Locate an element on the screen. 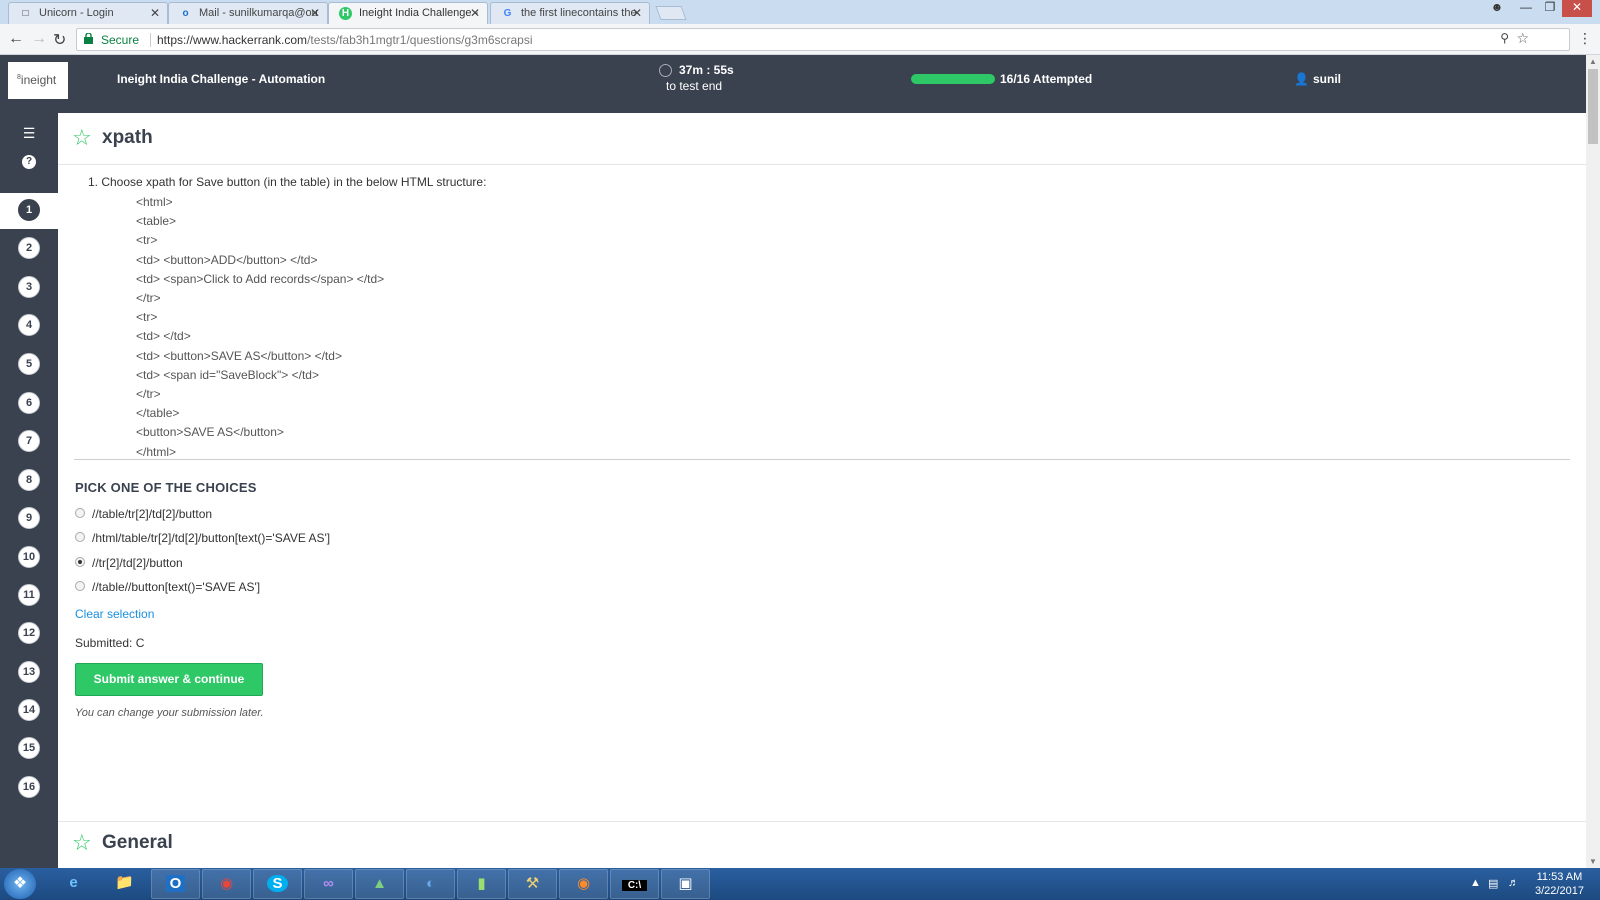 Image resolution: width=1600 pixels, height=900 pixels. question-nav-2: 2 is located at coordinates (29, 248).